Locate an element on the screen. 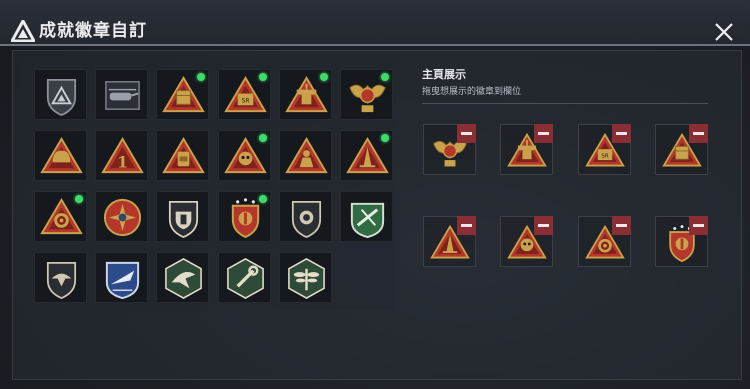 This screenshot has width=750, height=389. showcase-divider is located at coordinates (565, 103).